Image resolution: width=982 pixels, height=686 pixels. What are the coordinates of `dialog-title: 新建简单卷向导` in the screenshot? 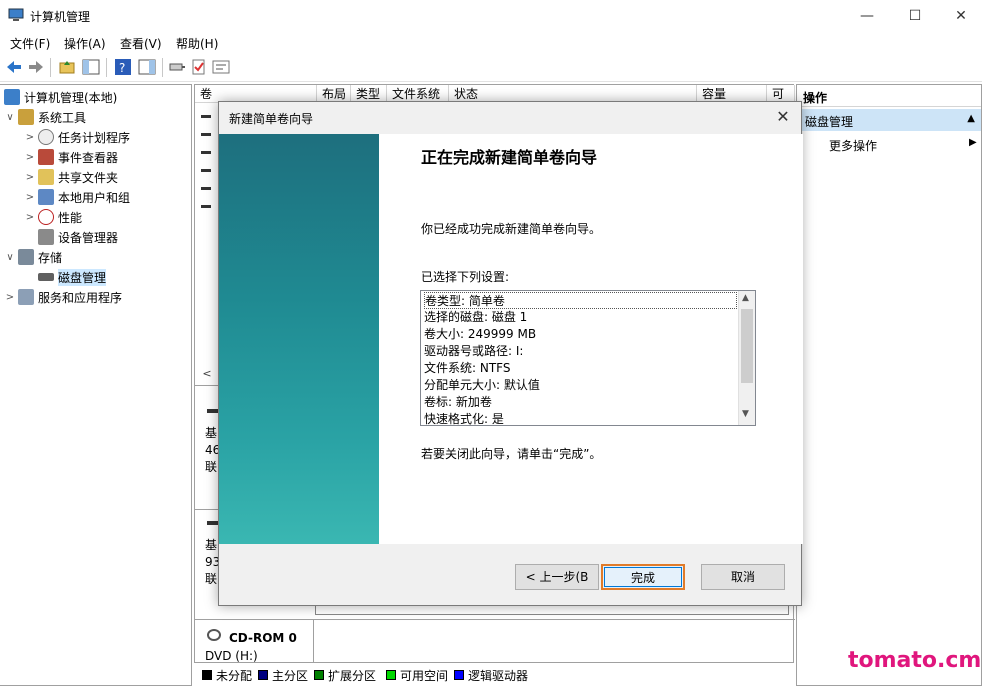 It's located at (271, 119).